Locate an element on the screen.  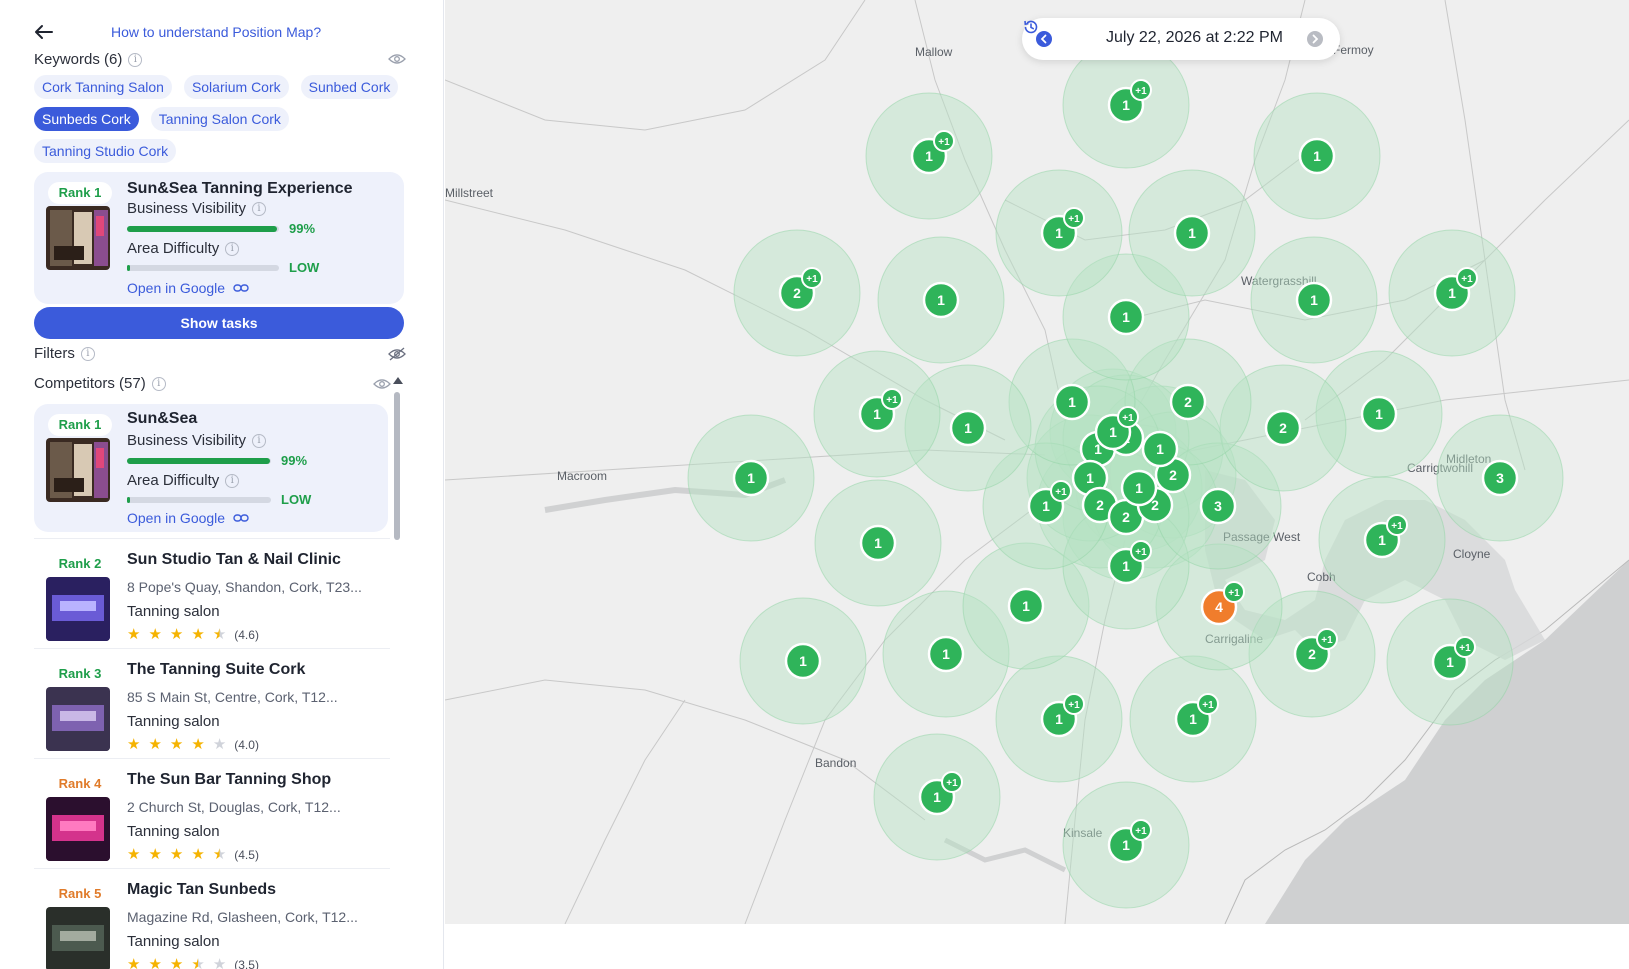
keyword-chip: Cork Tanning Salon is located at coordinates (103, 87).